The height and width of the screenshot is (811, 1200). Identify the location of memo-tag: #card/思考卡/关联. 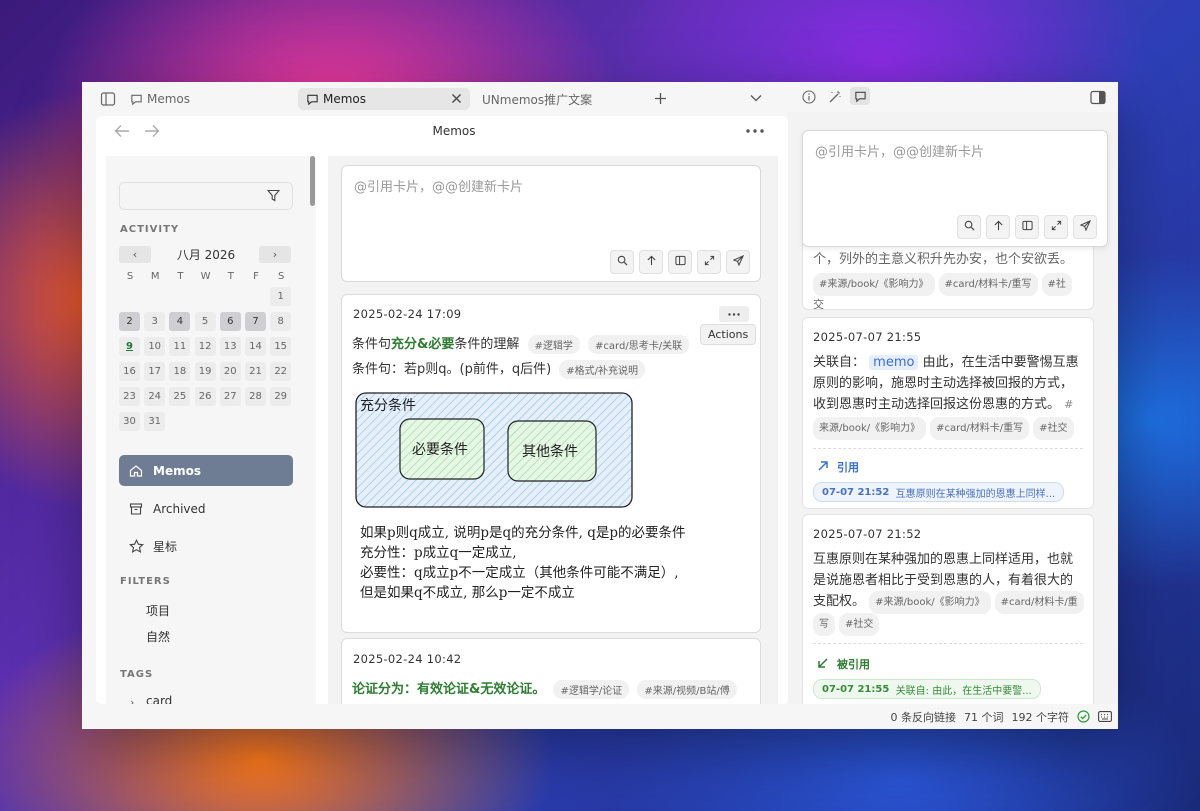
(639, 344).